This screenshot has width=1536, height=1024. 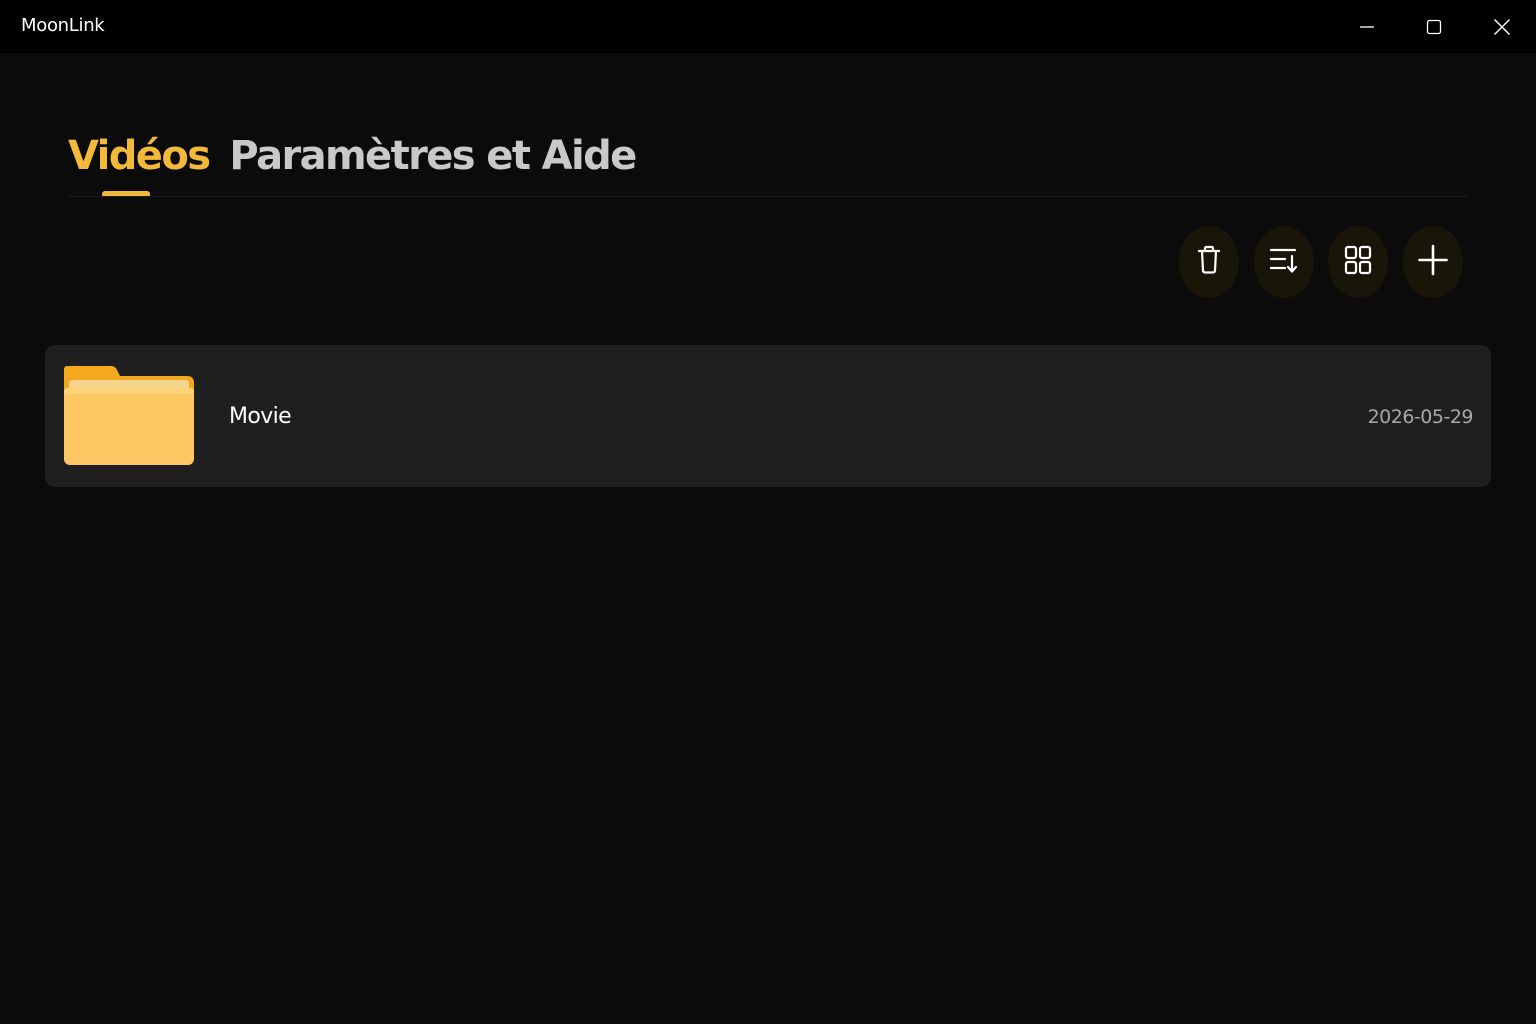 I want to click on add-button, so click(x=1433, y=262).